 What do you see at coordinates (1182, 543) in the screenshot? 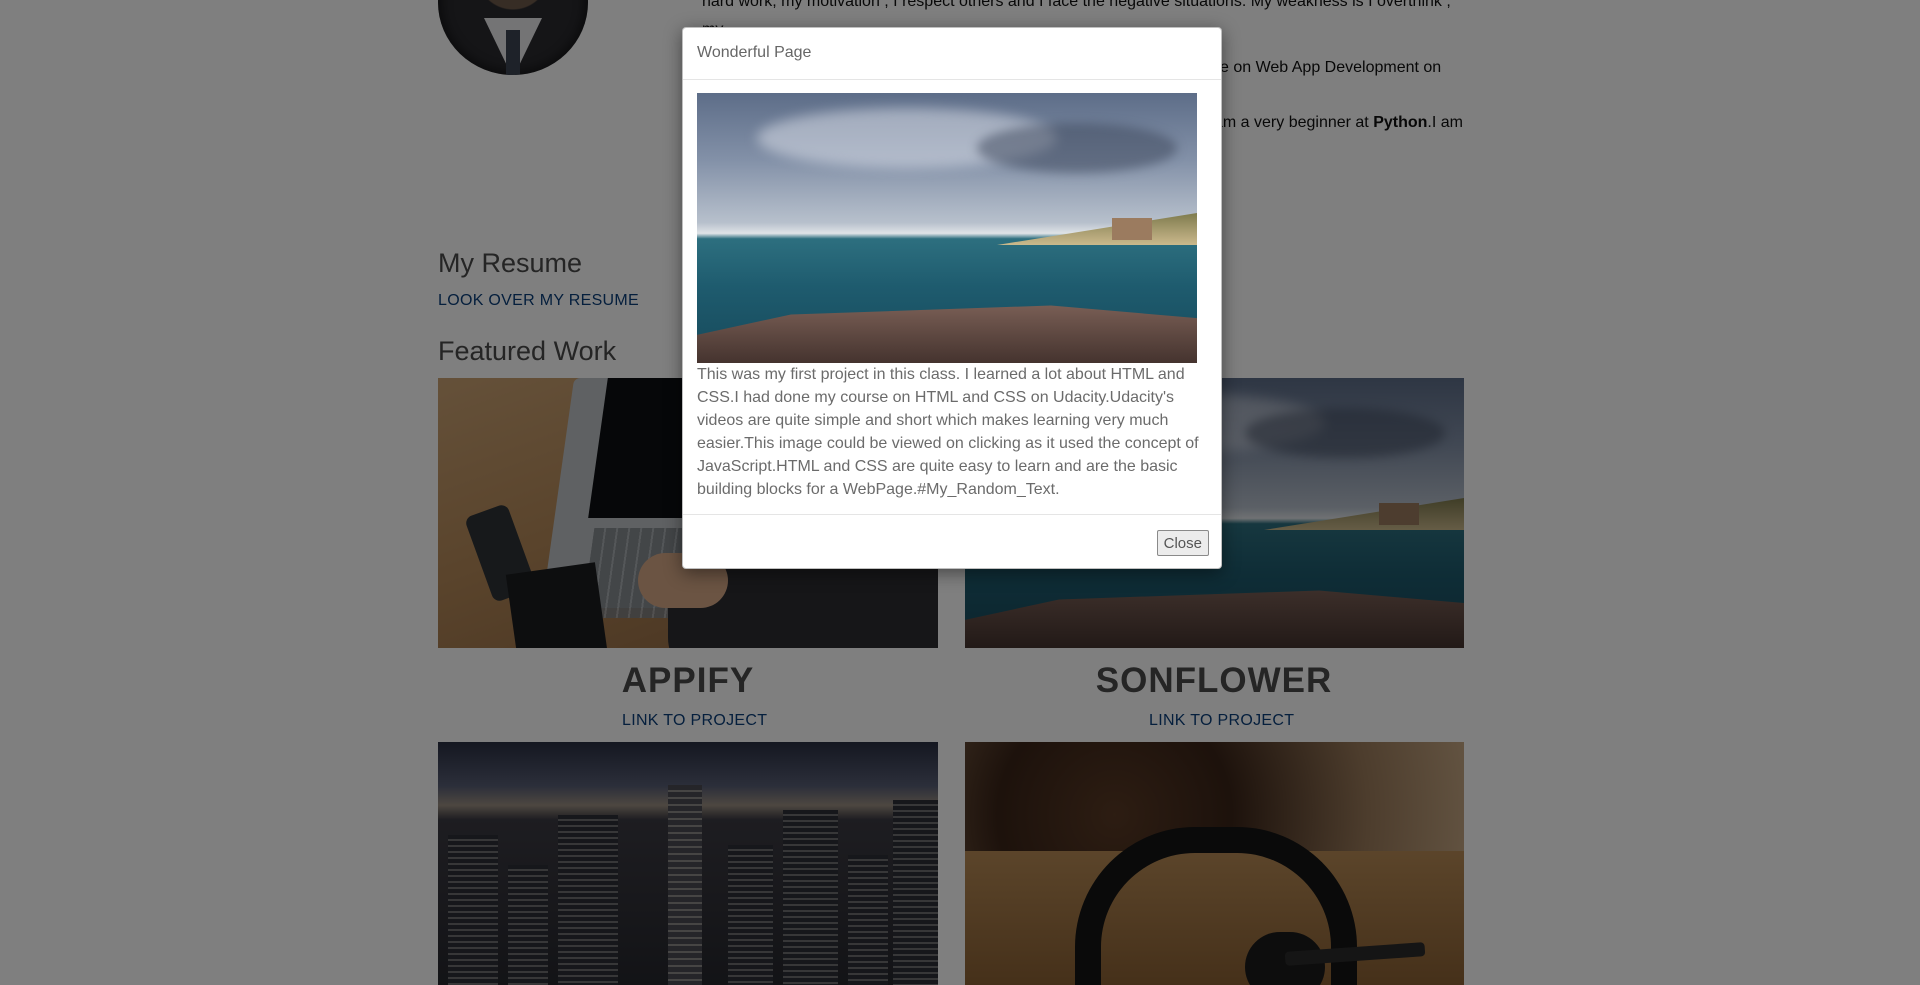
I see `close-button: Close` at bounding box center [1182, 543].